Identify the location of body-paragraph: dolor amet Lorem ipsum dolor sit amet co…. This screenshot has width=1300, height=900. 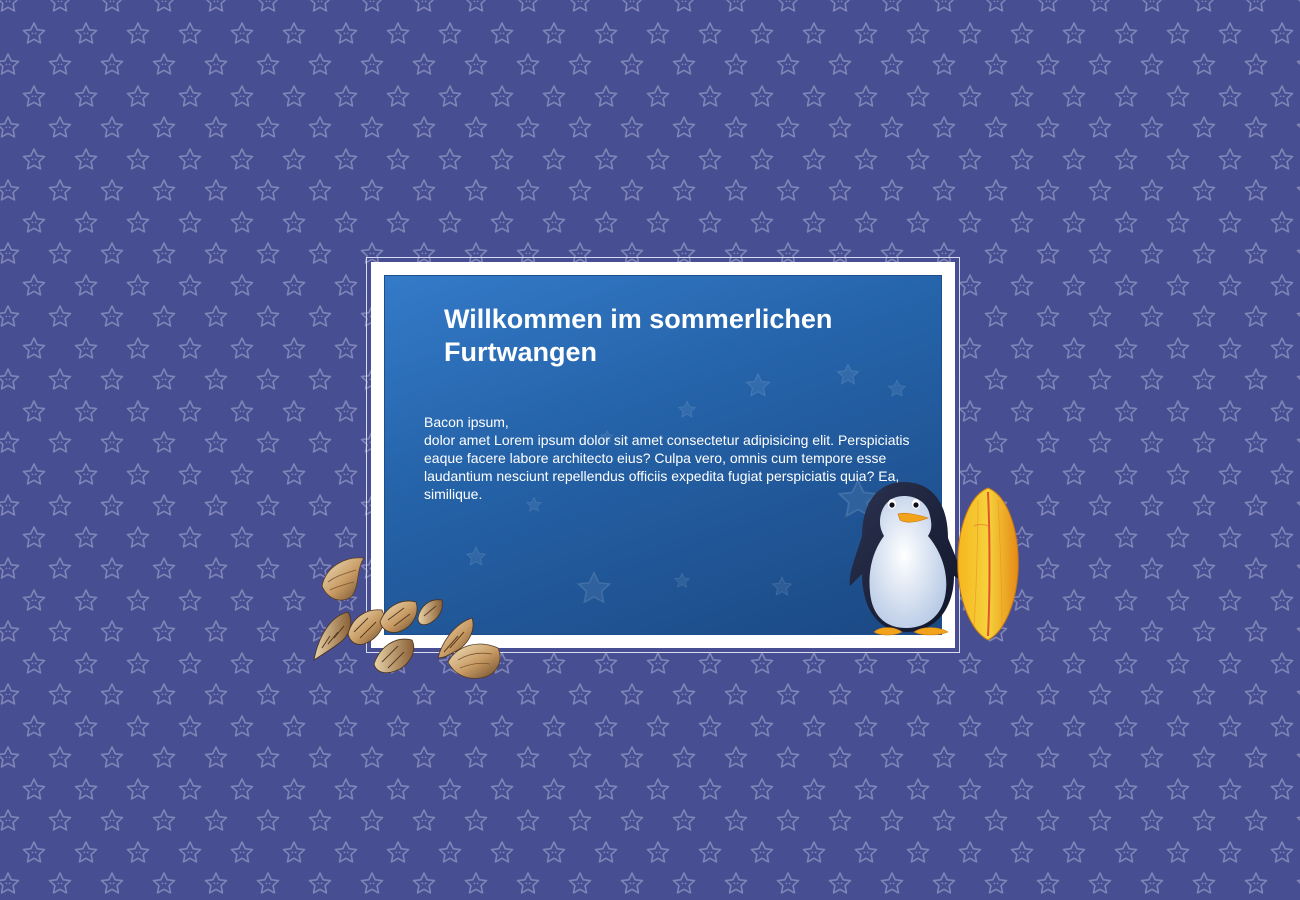
(667, 467).